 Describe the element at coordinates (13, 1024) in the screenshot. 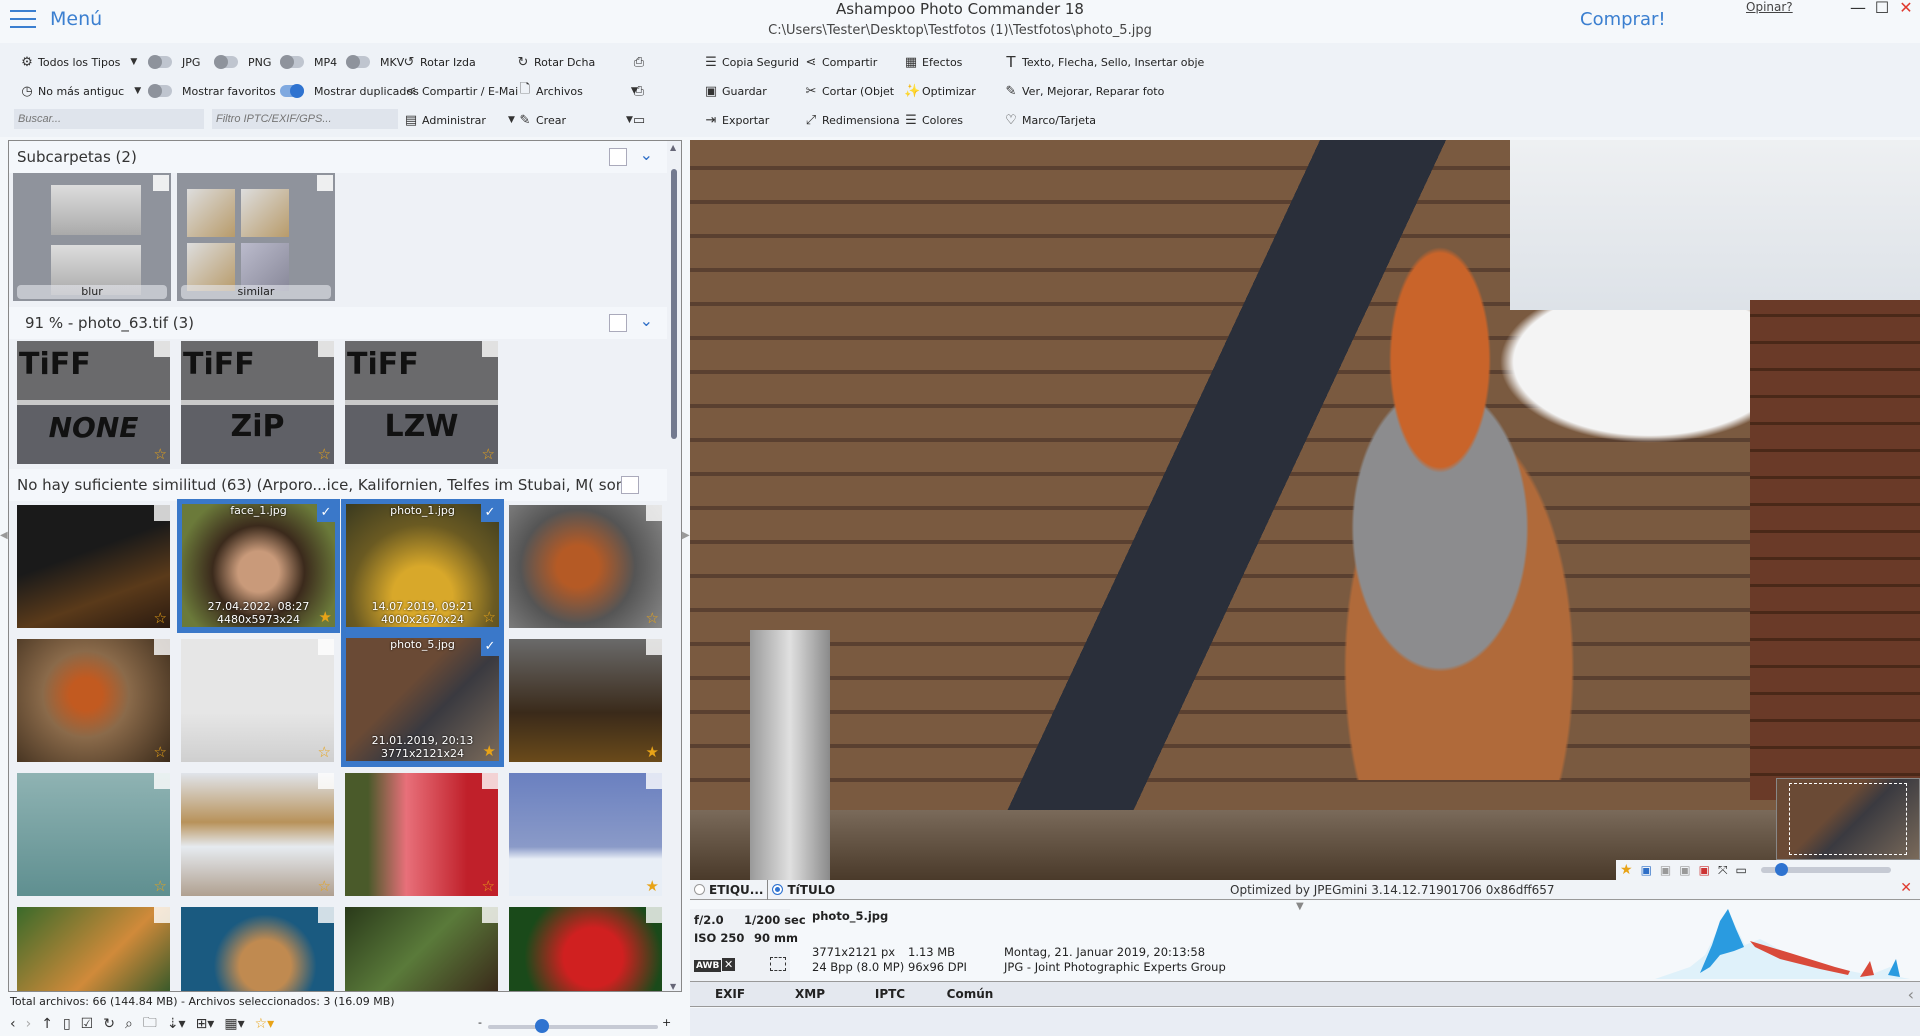

I see `back-icon: ‹` at that location.